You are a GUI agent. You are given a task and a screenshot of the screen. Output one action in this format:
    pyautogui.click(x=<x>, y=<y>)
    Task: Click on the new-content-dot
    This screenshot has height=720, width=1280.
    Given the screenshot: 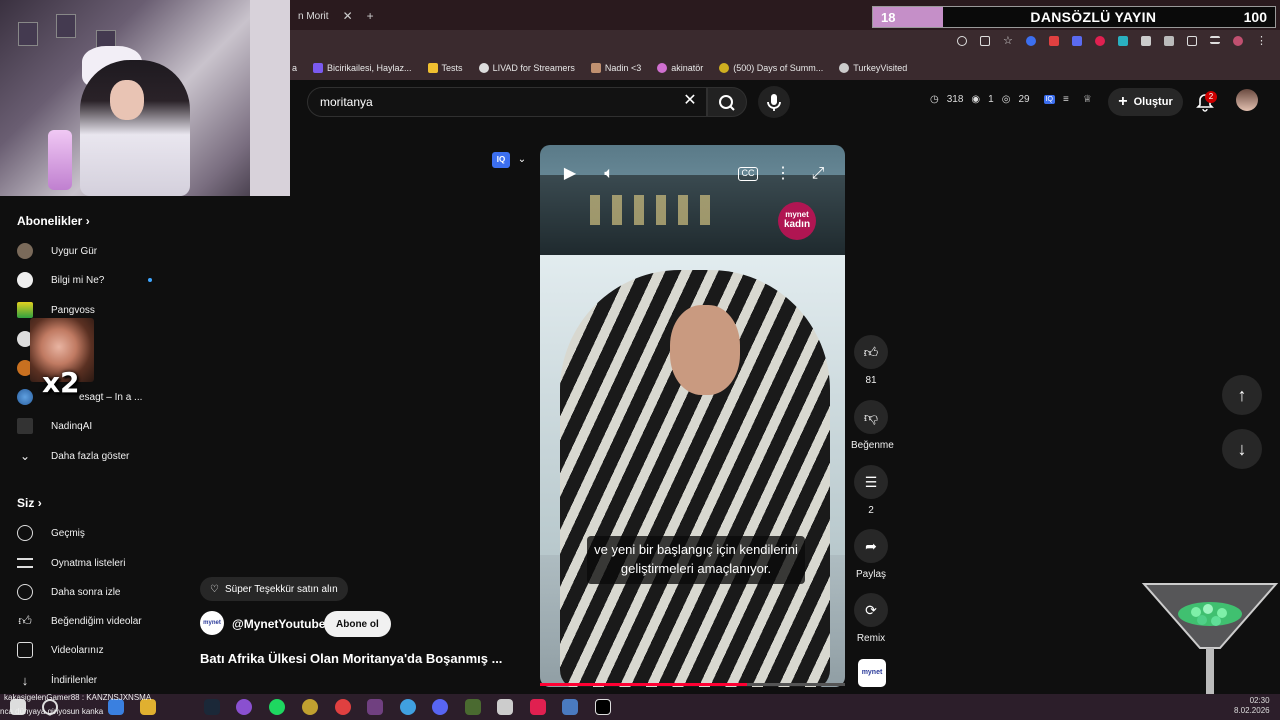 What is the action you would take?
    pyautogui.click(x=150, y=280)
    